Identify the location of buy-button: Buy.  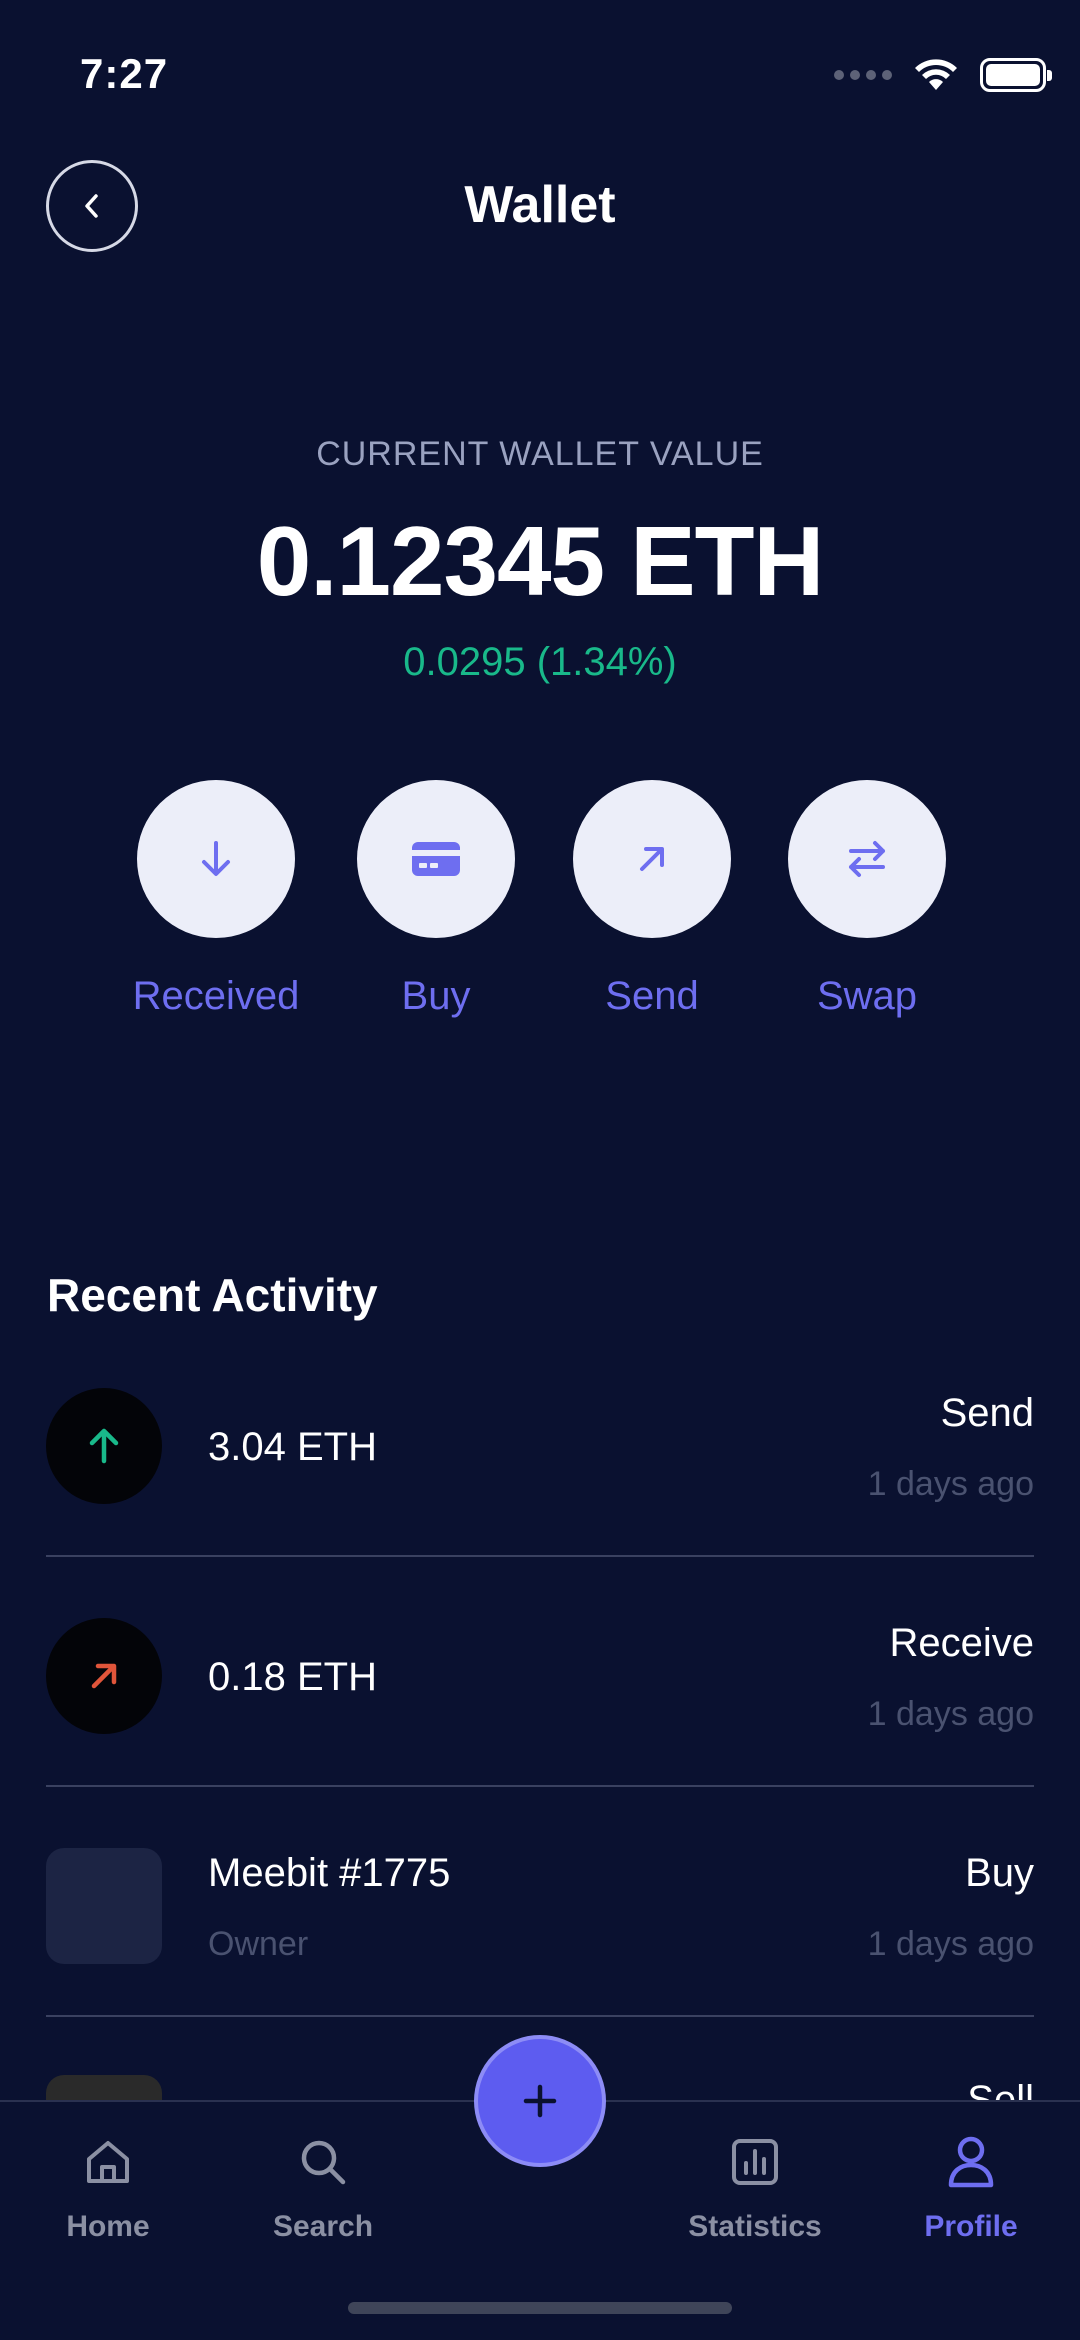
(436, 899).